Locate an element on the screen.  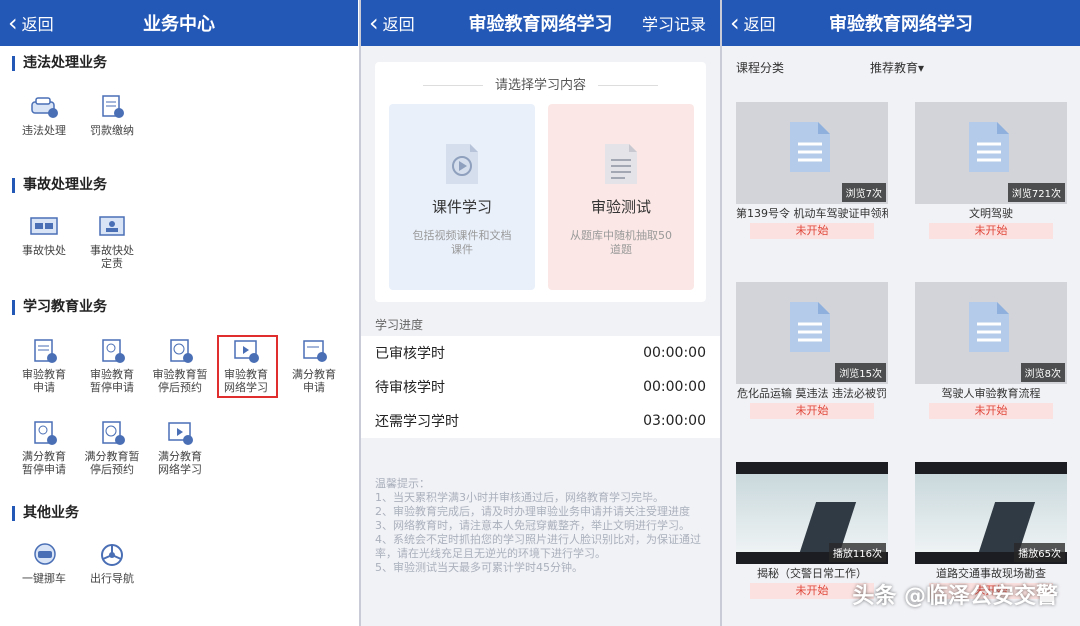
navigation-item: 出行导航 is located at coordinates (112, 563).